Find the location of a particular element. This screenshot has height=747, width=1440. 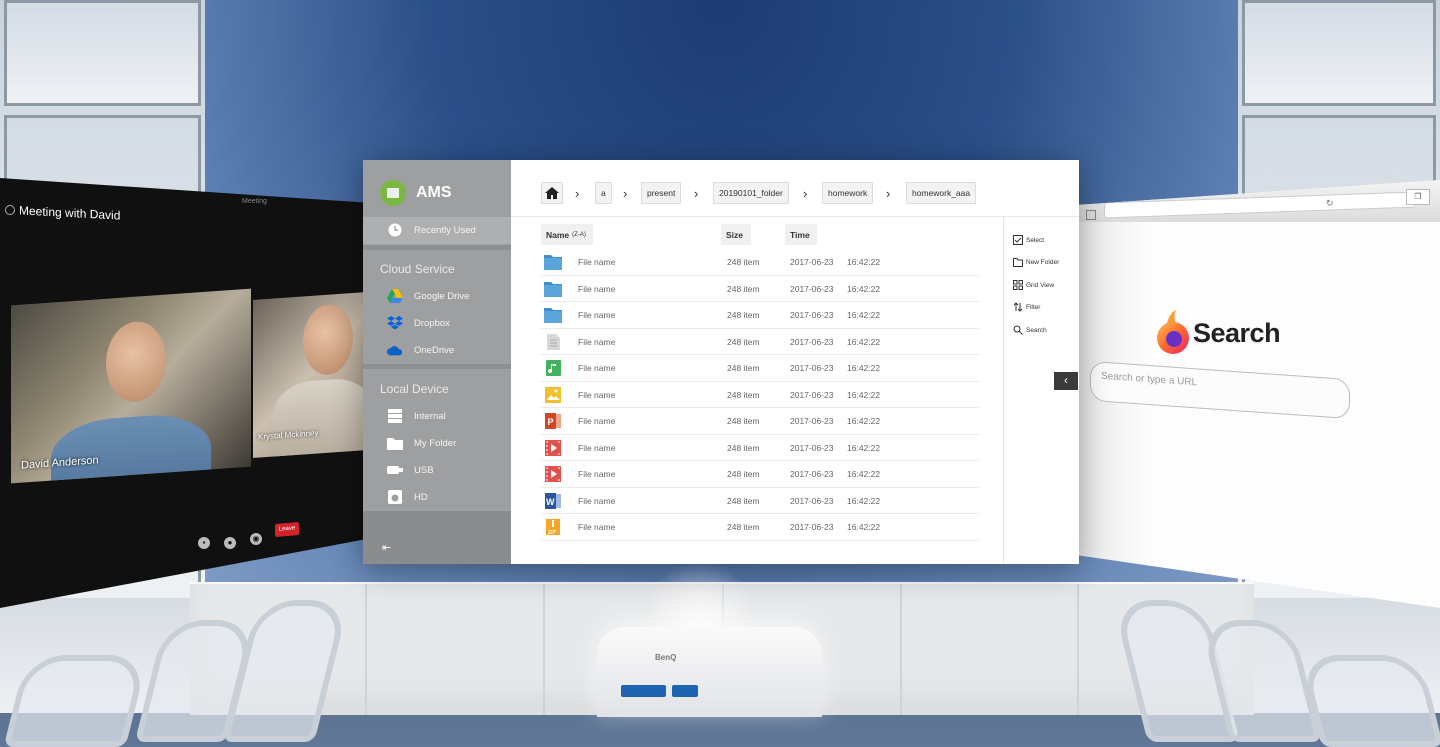

breadcrumb-item: present is located at coordinates (661, 193).